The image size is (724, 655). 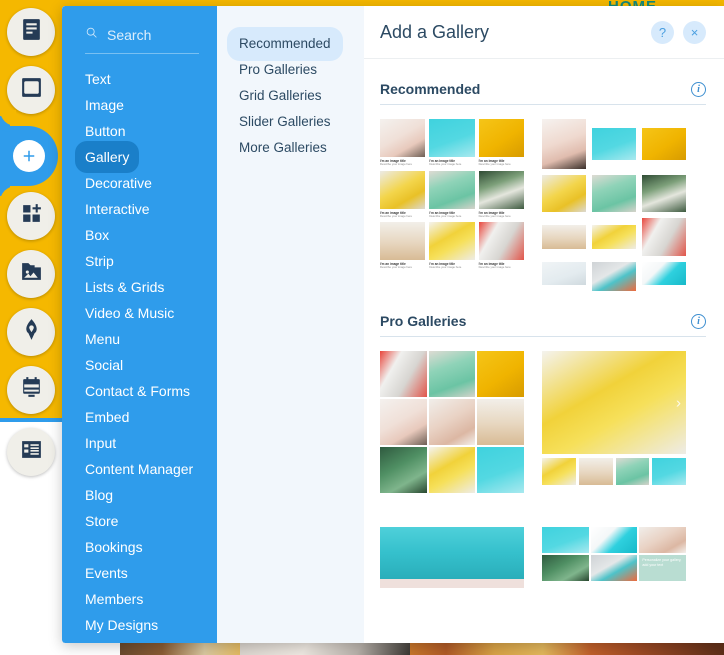 I want to click on category-item-lists-grids: Lists & Grids, so click(x=139, y=284).